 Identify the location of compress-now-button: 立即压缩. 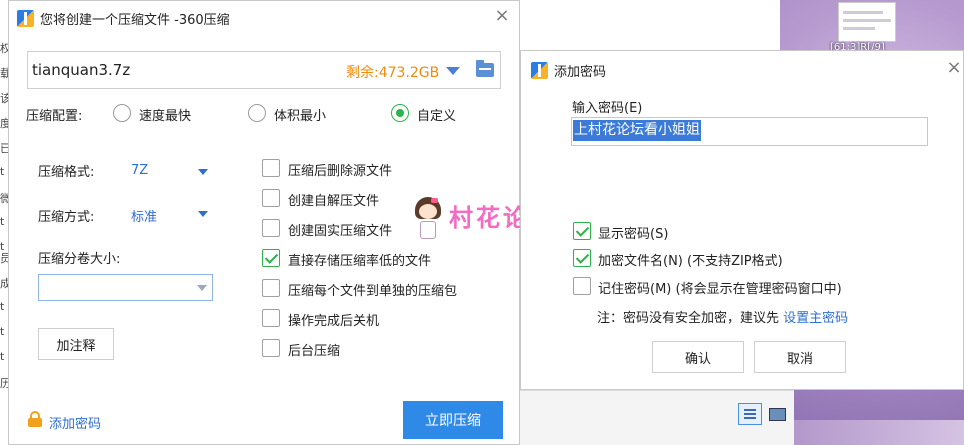
(453, 420).